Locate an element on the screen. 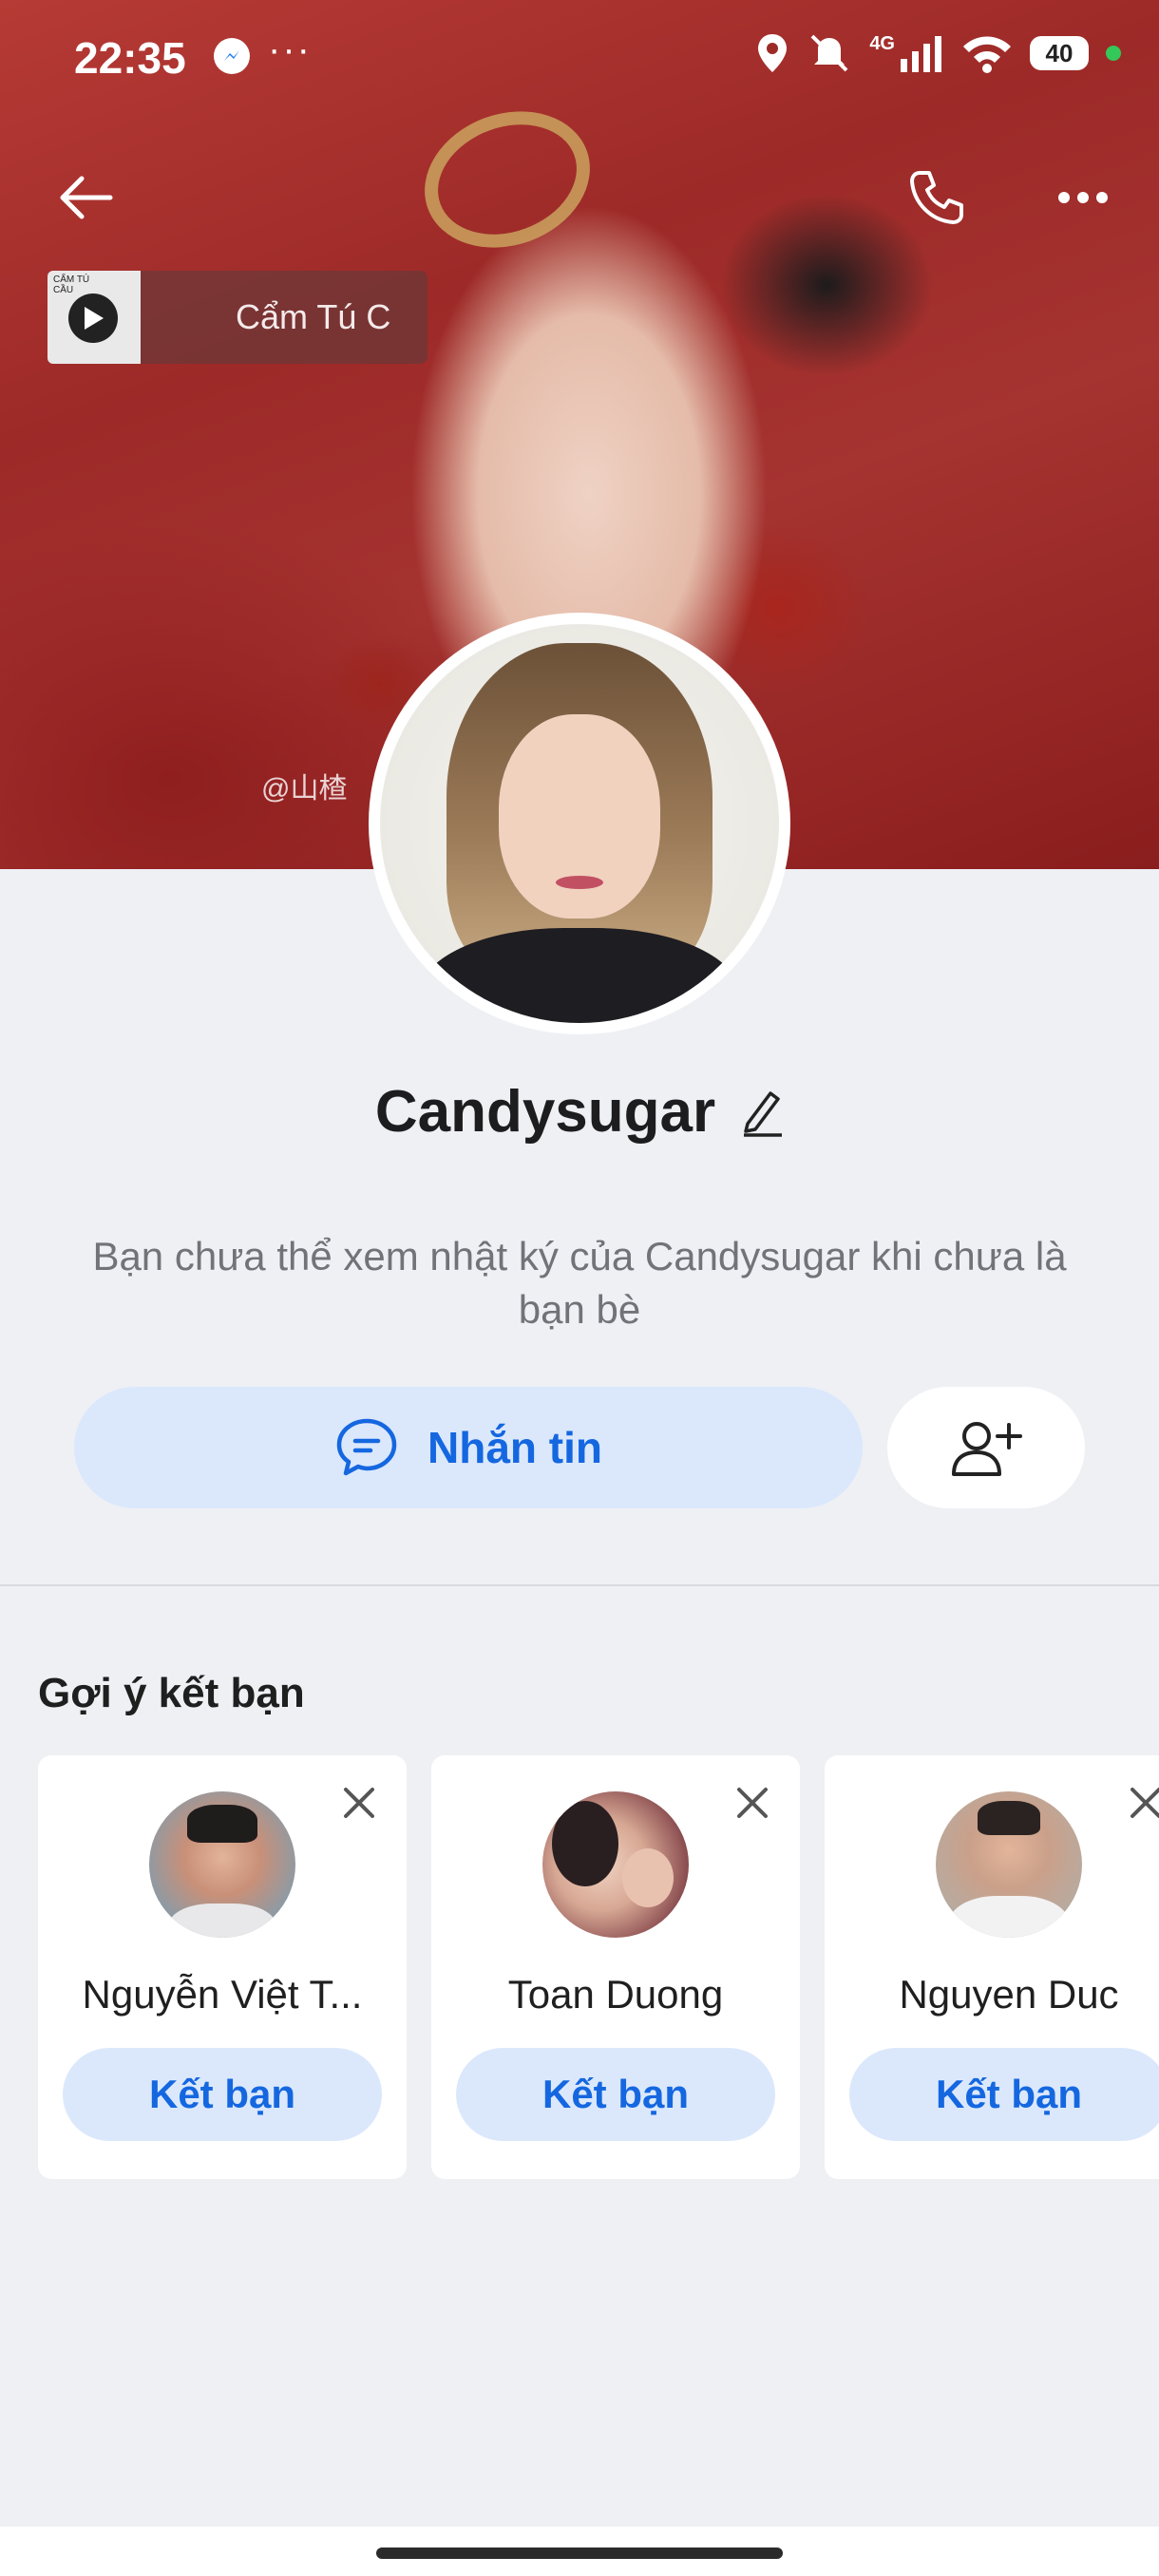  battery-icon: 40 is located at coordinates (1059, 53).